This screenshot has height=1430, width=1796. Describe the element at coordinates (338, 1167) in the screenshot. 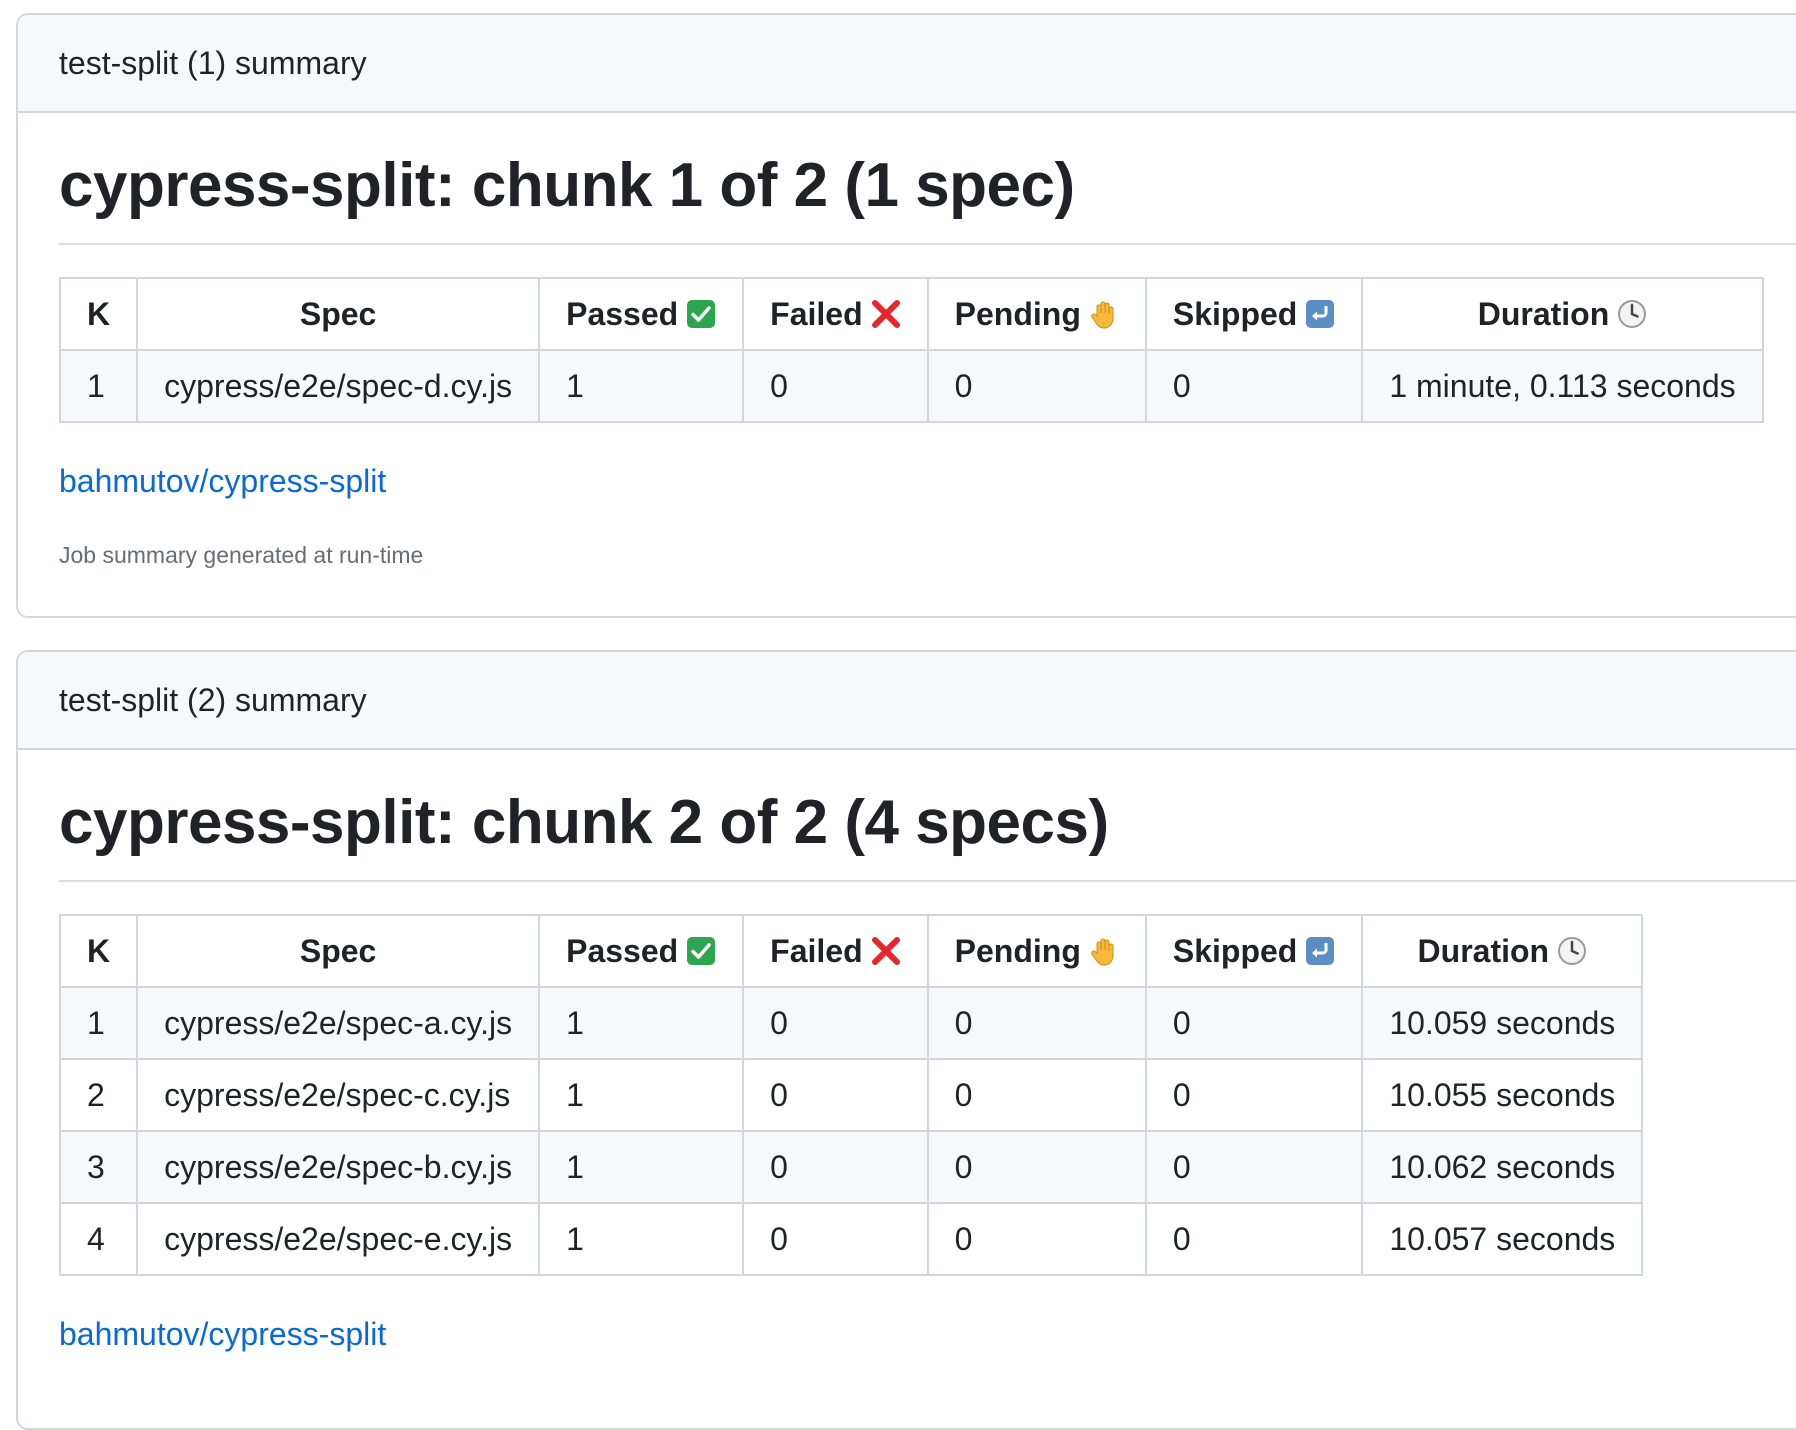

I see `cell-spec: cypress/e2e/spec-b.cy.js` at that location.